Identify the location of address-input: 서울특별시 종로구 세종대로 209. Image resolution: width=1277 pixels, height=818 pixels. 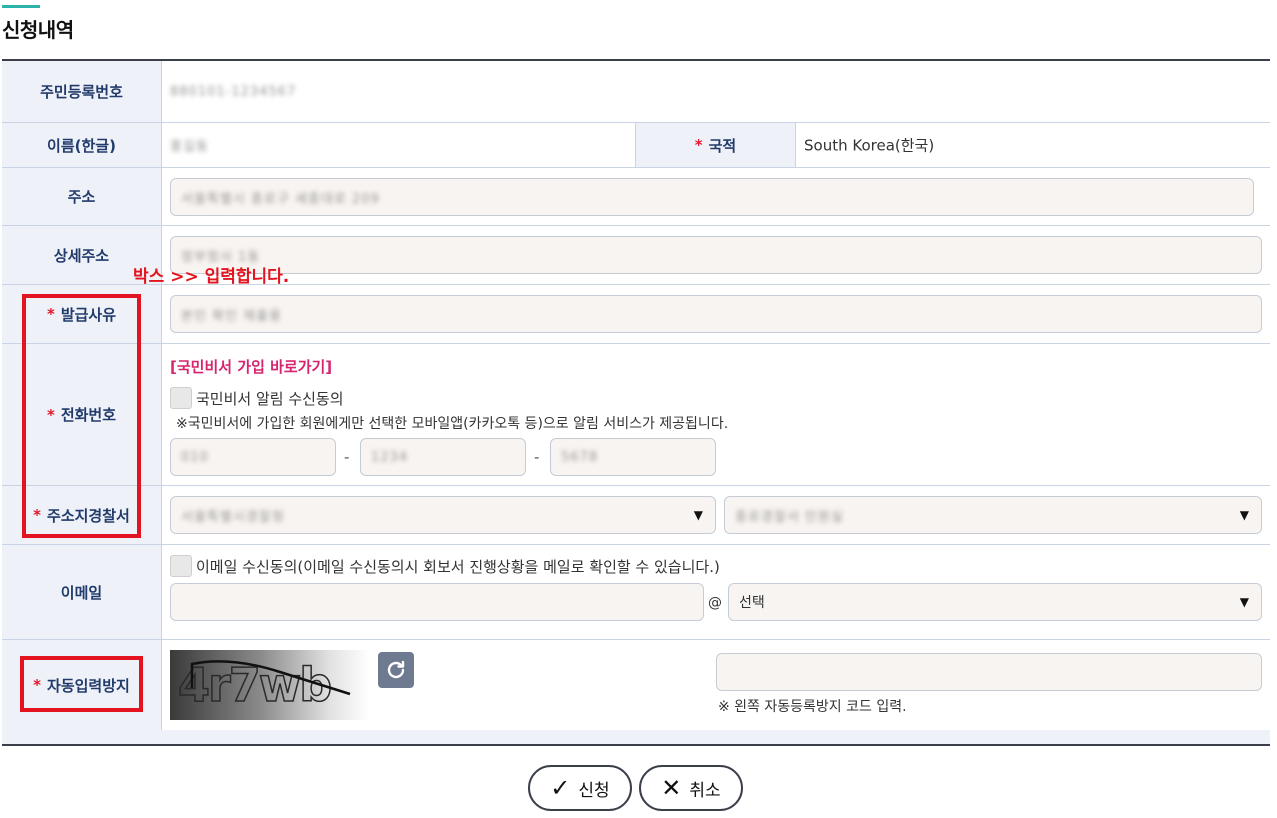
(712, 197).